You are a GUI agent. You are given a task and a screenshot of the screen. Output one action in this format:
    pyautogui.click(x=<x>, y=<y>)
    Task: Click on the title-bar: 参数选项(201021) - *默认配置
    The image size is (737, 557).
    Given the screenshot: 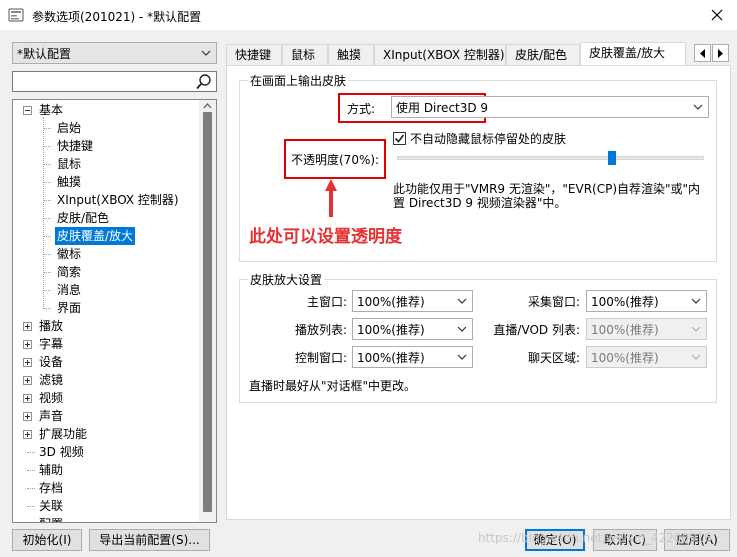 What is the action you would take?
    pyautogui.click(x=368, y=15)
    